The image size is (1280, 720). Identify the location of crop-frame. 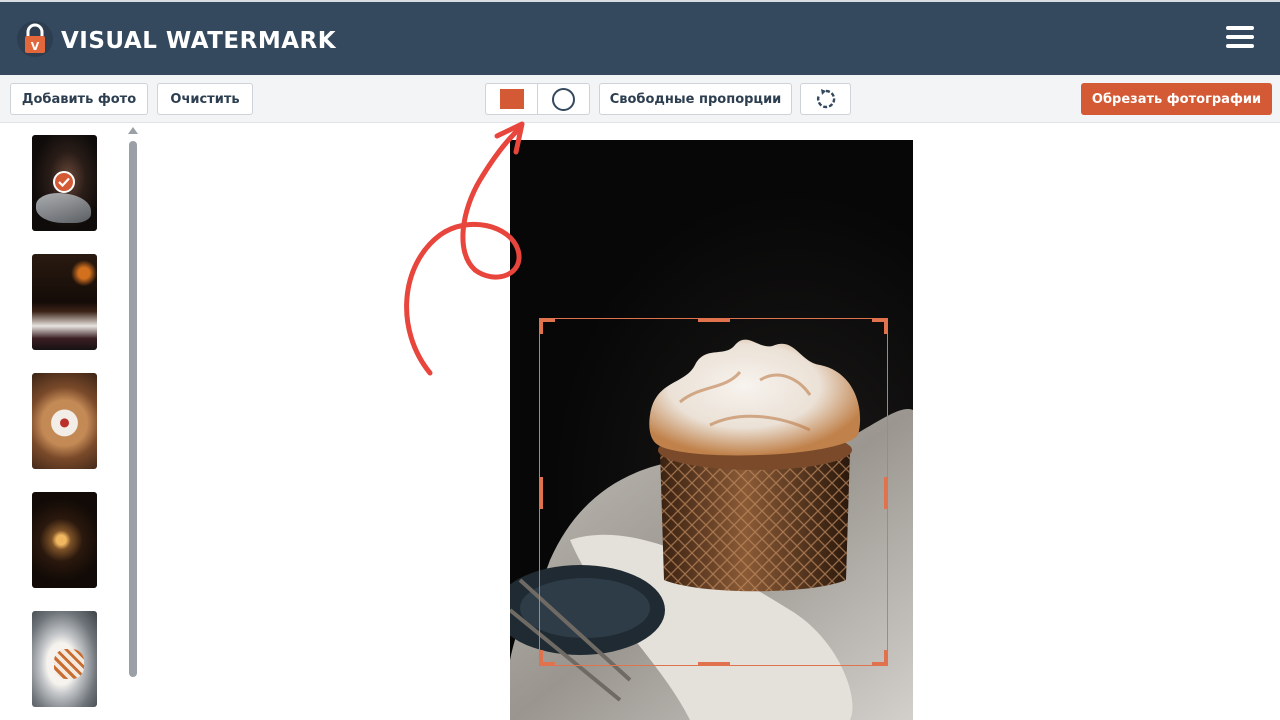
(713, 492).